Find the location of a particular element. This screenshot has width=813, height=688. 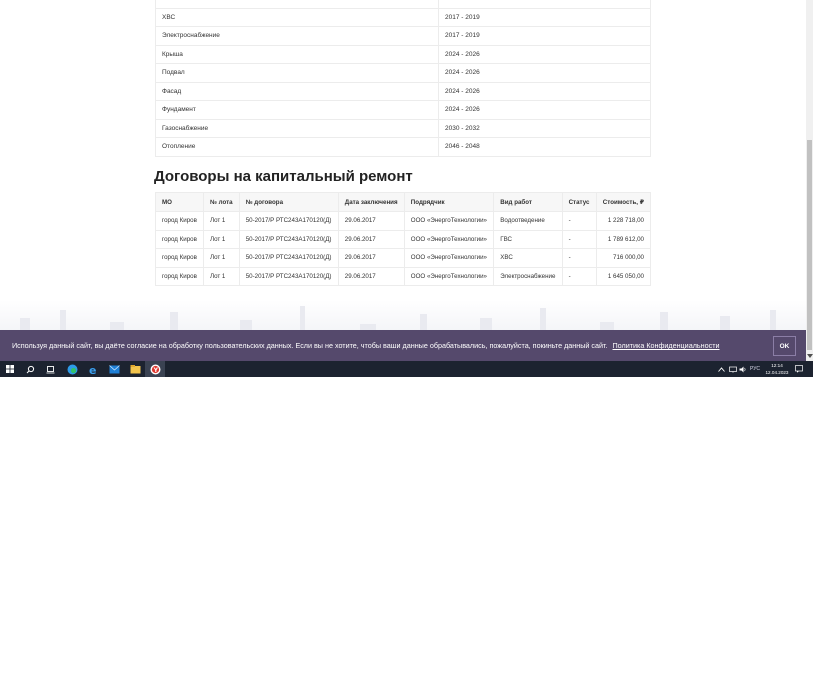

system-clock: 12:14 12.04.2023 is located at coordinates (777, 369).